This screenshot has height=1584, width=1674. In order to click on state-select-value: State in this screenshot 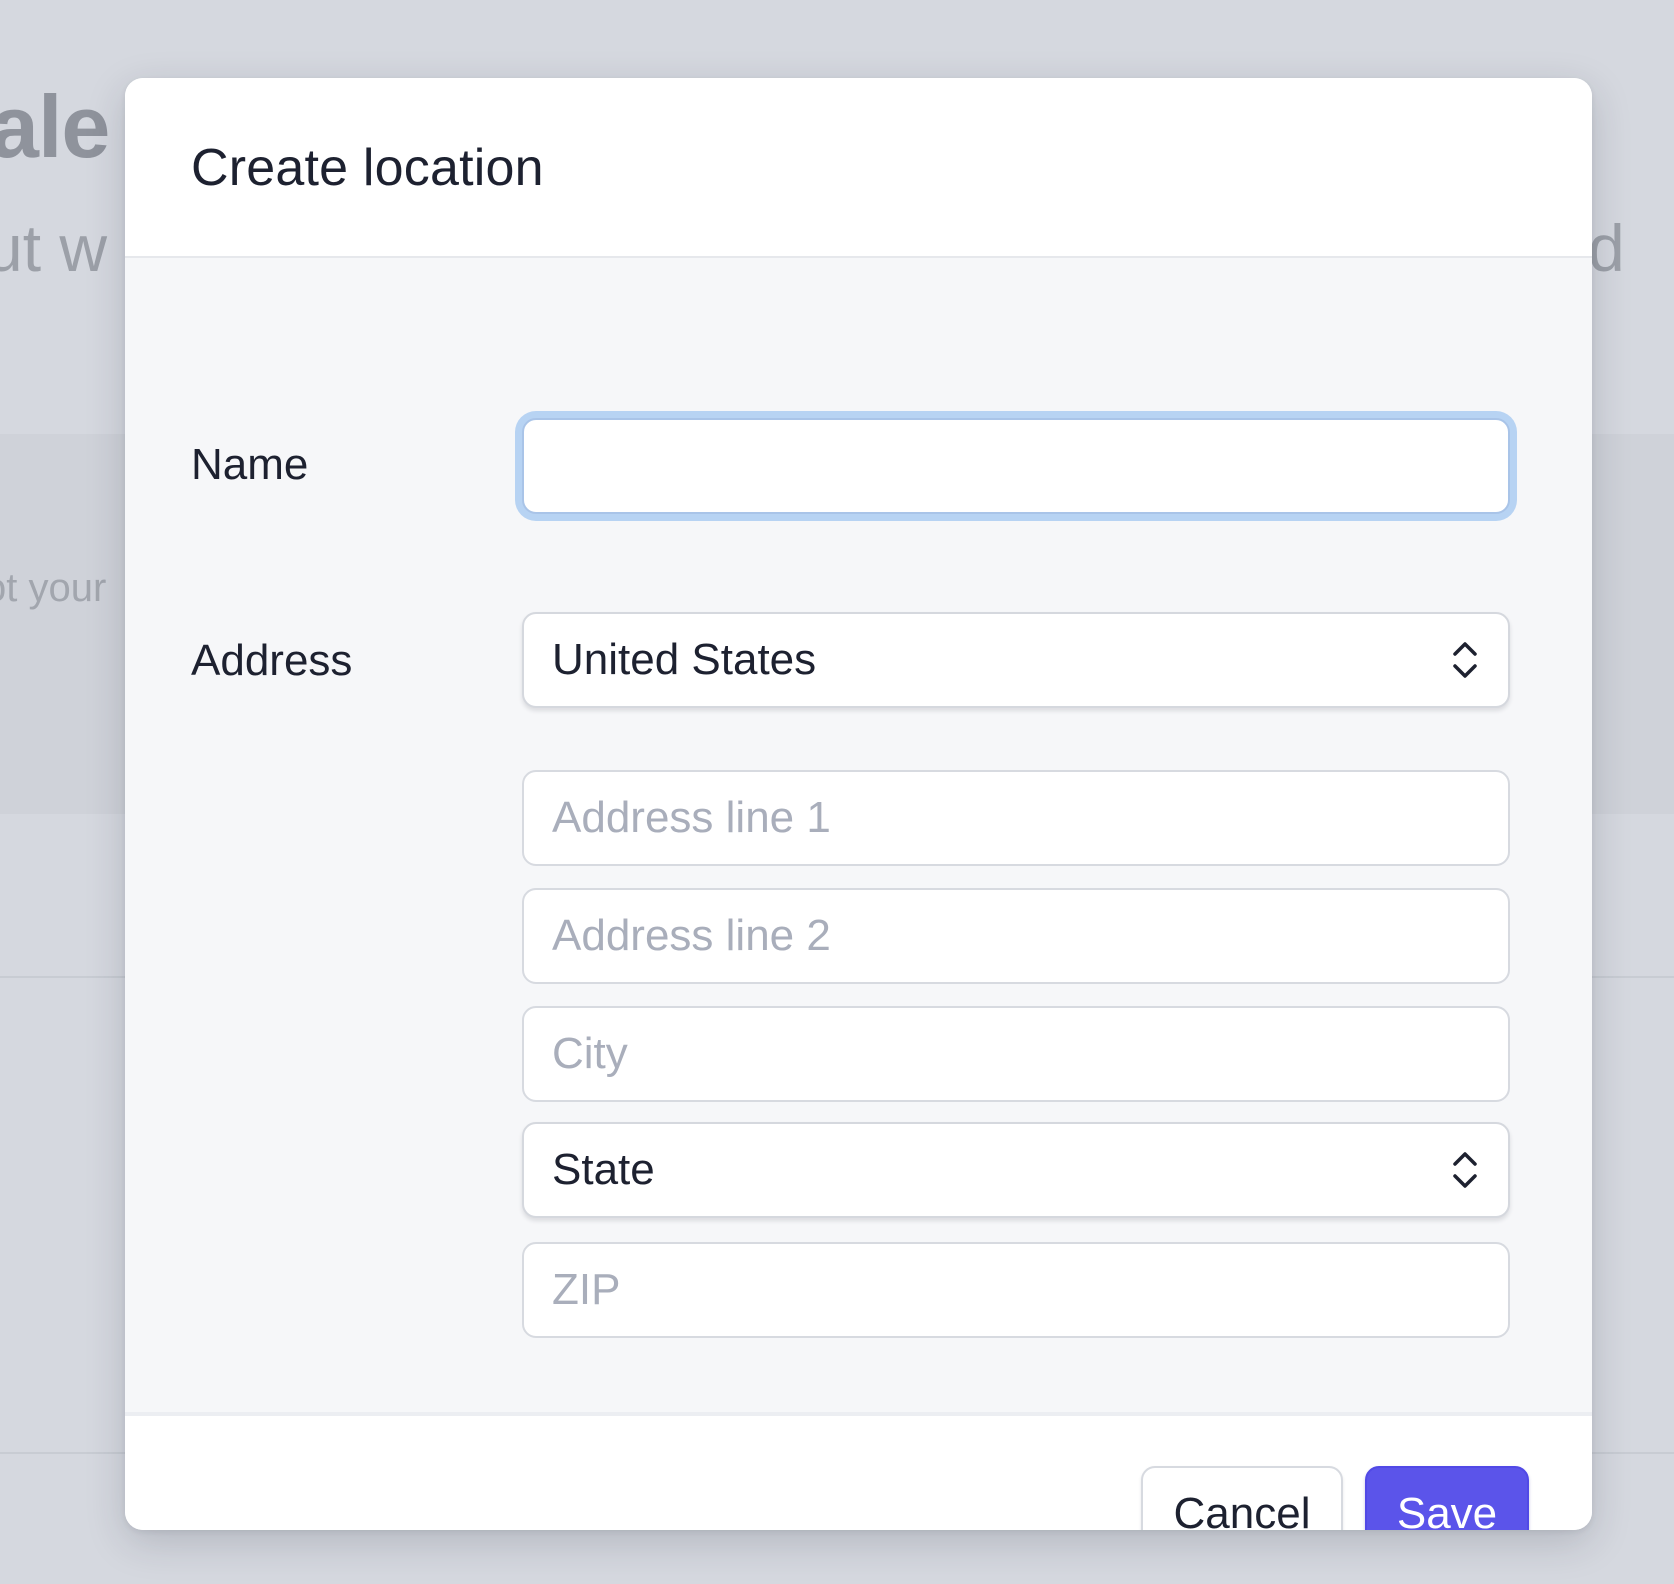, I will do `click(603, 1169)`.